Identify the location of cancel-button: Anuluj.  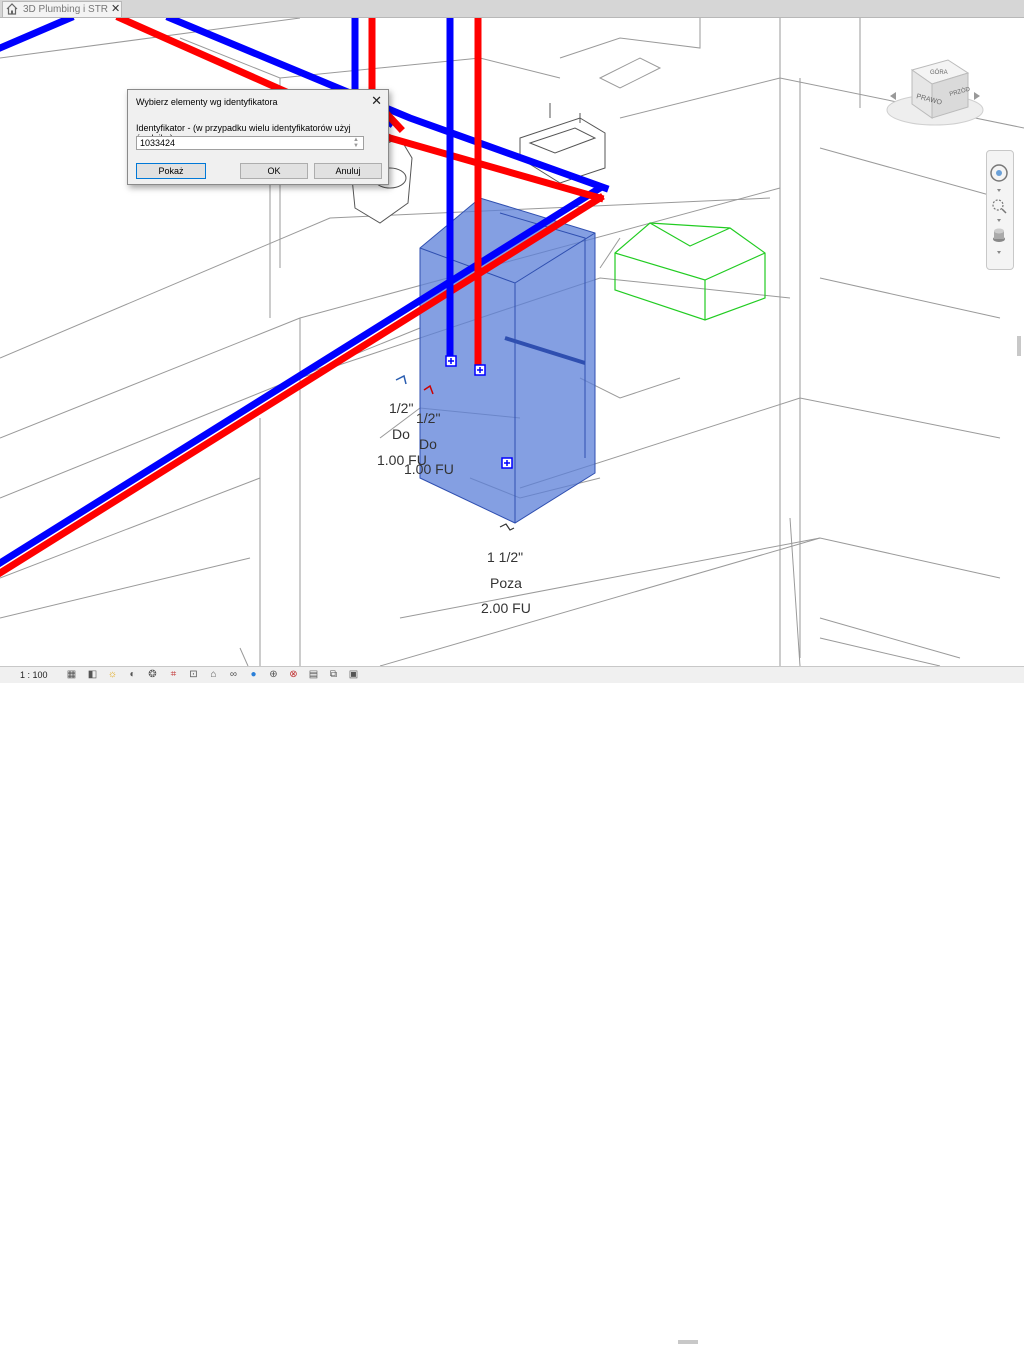
(348, 171).